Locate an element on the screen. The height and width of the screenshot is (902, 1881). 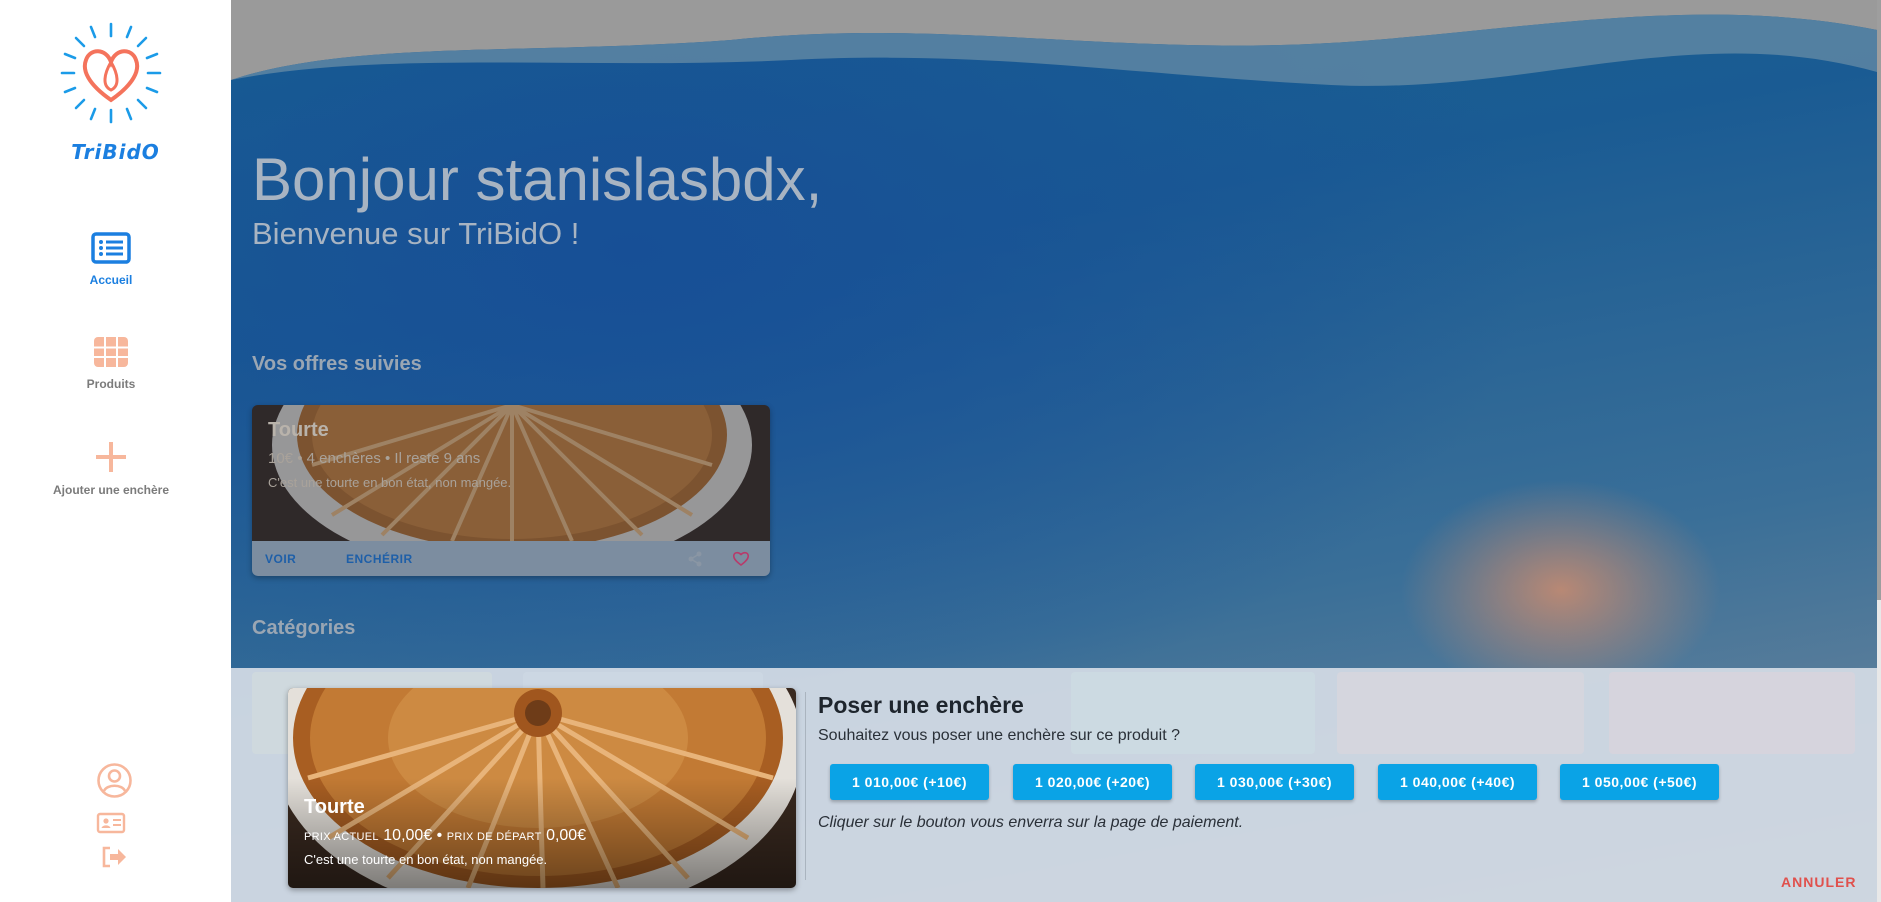
bid-button: ENCHÉRIR is located at coordinates (379, 559).